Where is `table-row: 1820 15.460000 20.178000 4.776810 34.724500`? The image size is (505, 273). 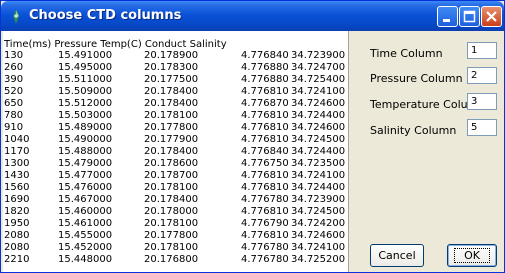 table-row: 1820 15.460000 20.178000 4.776810 34.724500 is located at coordinates (175, 211).